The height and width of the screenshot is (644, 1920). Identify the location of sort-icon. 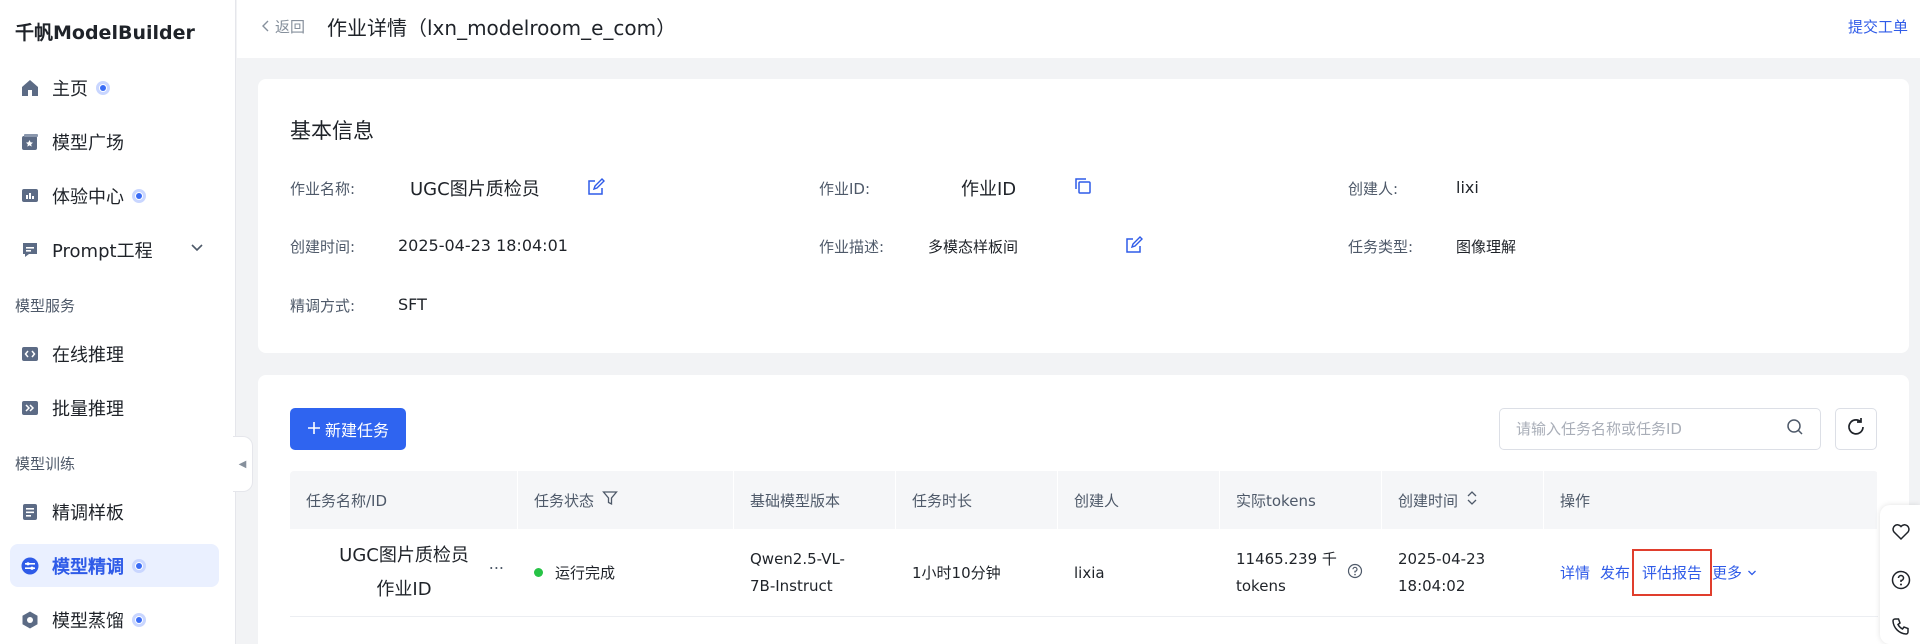
(1472, 500).